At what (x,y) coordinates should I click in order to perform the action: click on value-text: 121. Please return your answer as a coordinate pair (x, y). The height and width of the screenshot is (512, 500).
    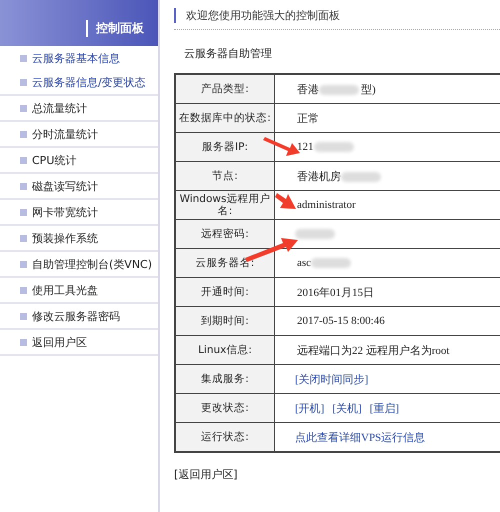
    Looking at the image, I should click on (305, 147).